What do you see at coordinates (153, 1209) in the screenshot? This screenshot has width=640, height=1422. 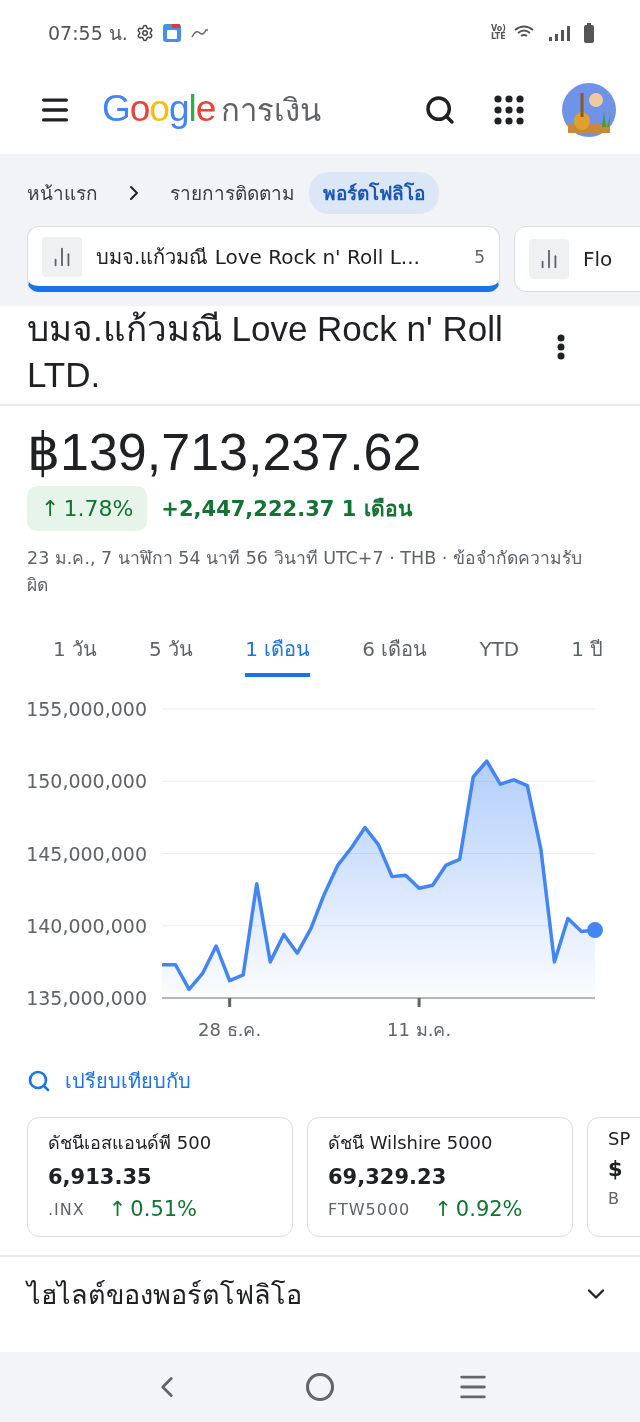 I see `index-change: ↑ 0.51%` at bounding box center [153, 1209].